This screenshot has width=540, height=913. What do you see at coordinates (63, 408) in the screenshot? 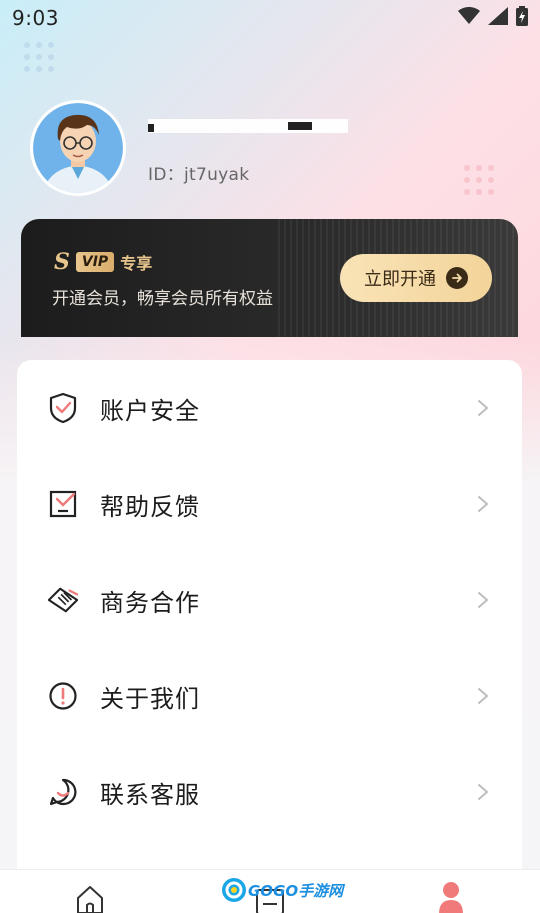
I see `shield-icon` at bounding box center [63, 408].